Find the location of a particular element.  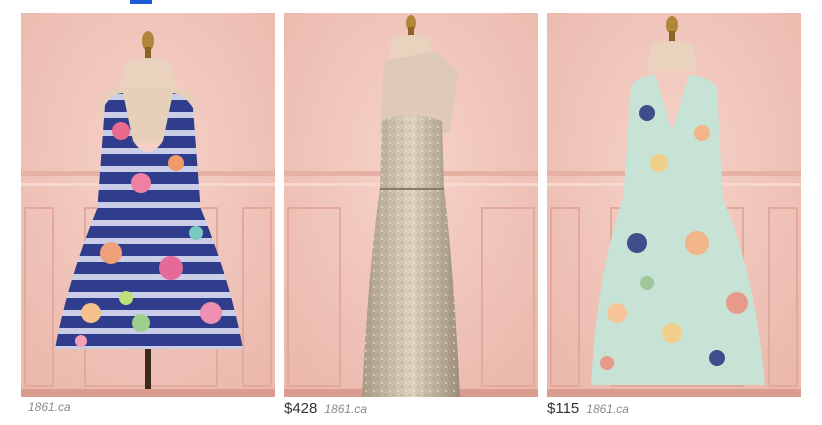

product-source-2: 1861.ca is located at coordinates (345, 409).